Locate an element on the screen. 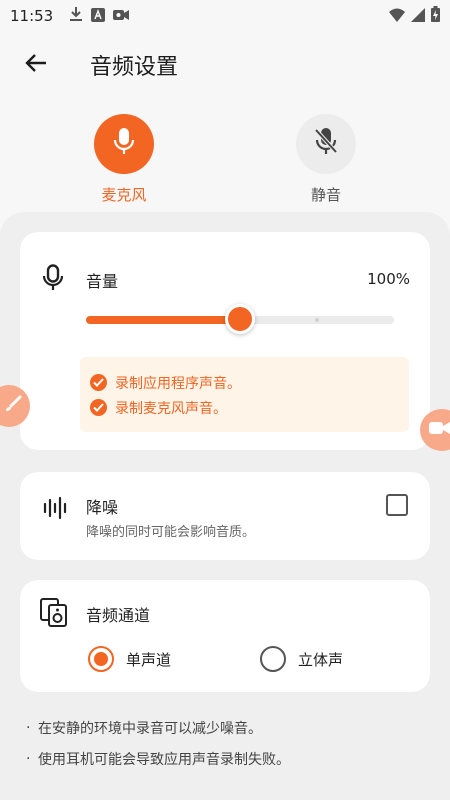  noise-reduction-description: 降噪的同时可能会影响音质。 is located at coordinates (171, 532).